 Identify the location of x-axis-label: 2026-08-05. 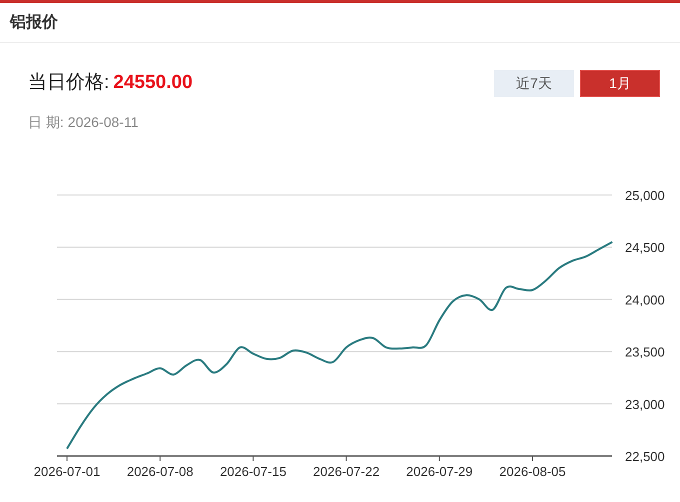
(532, 471).